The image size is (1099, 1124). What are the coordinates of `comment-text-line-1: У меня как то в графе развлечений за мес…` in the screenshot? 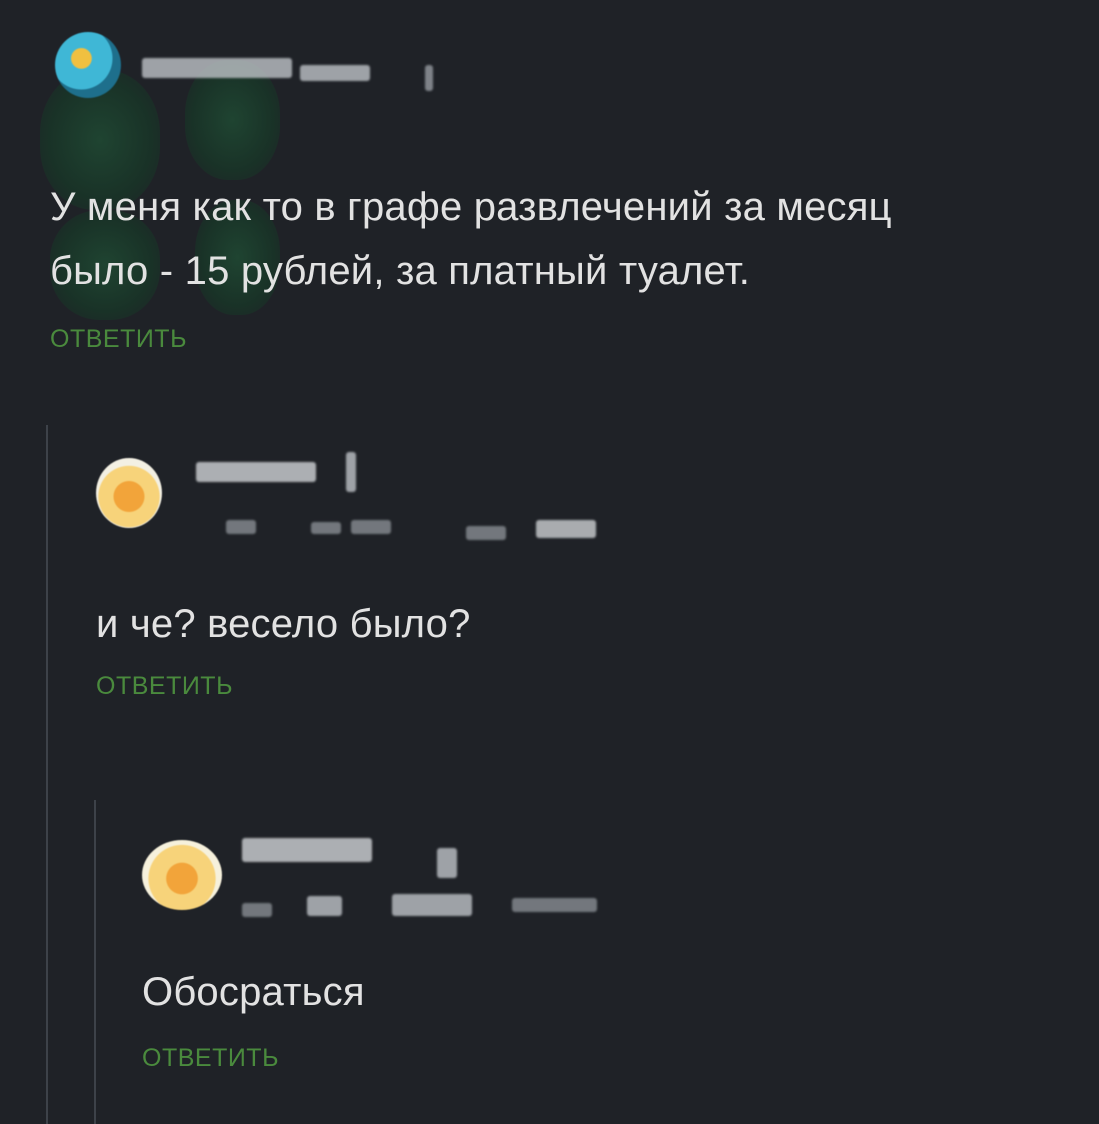 It's located at (471, 207).